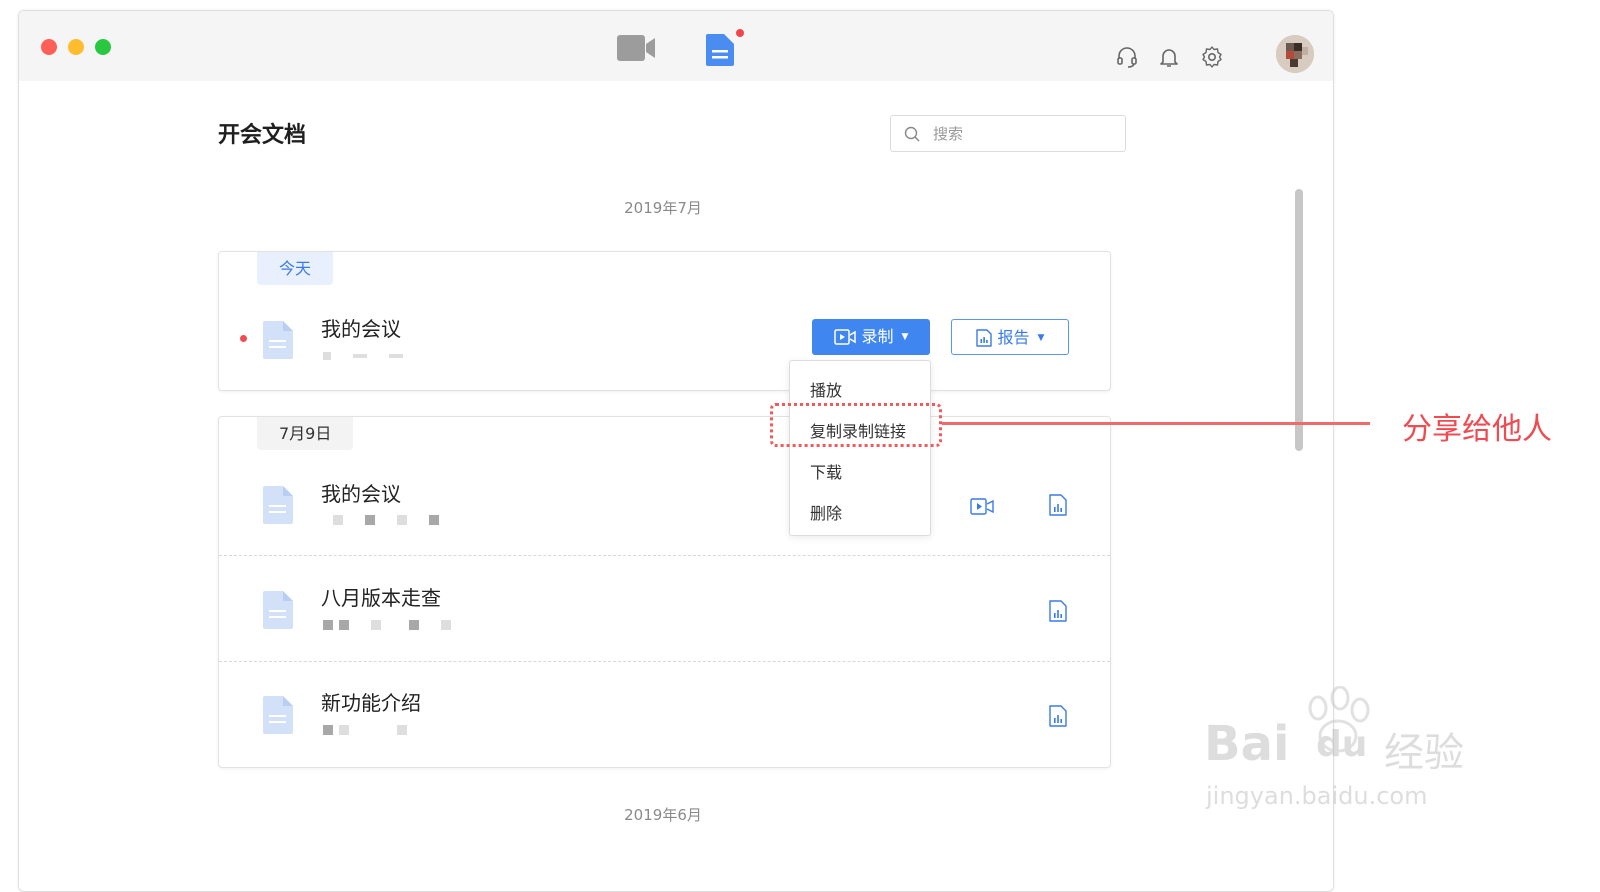  I want to click on gear-icon, so click(1212, 57).